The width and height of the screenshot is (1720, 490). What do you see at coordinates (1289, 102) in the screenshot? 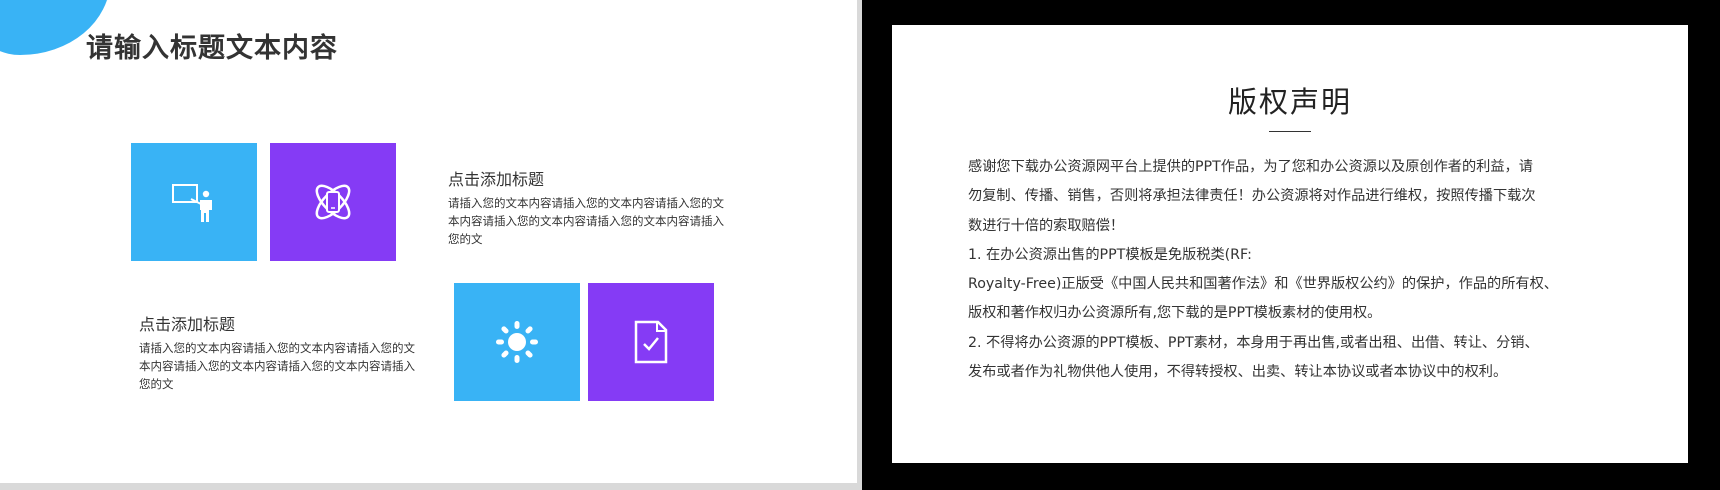
I see `copyright-title: 版权声明` at bounding box center [1289, 102].